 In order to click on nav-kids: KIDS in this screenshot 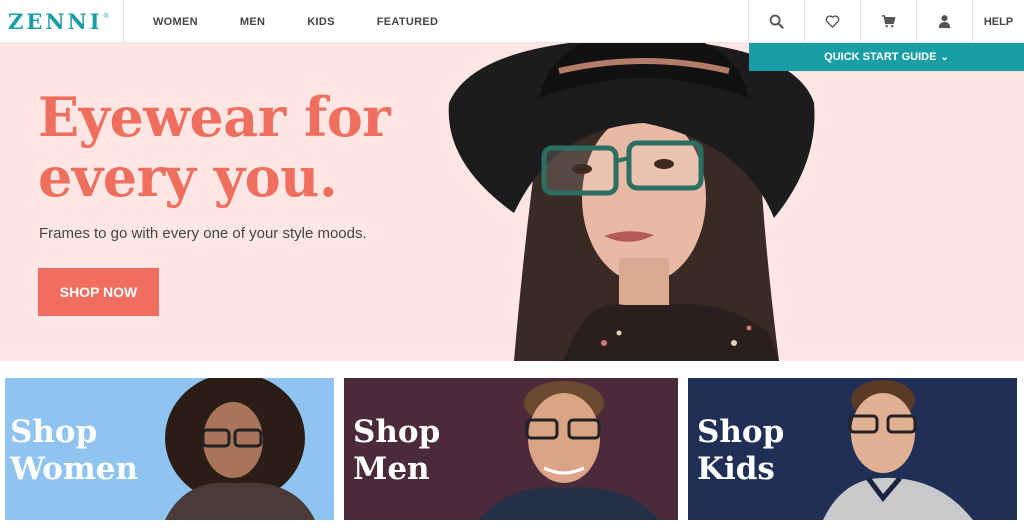, I will do `click(320, 22)`.